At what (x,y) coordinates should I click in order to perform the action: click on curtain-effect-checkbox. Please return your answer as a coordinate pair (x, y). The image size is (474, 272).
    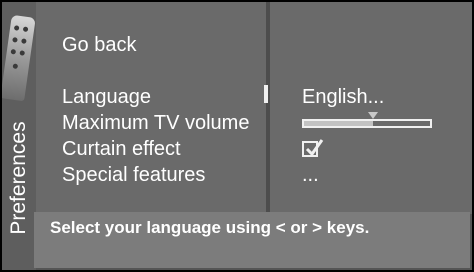
    Looking at the image, I should click on (313, 148).